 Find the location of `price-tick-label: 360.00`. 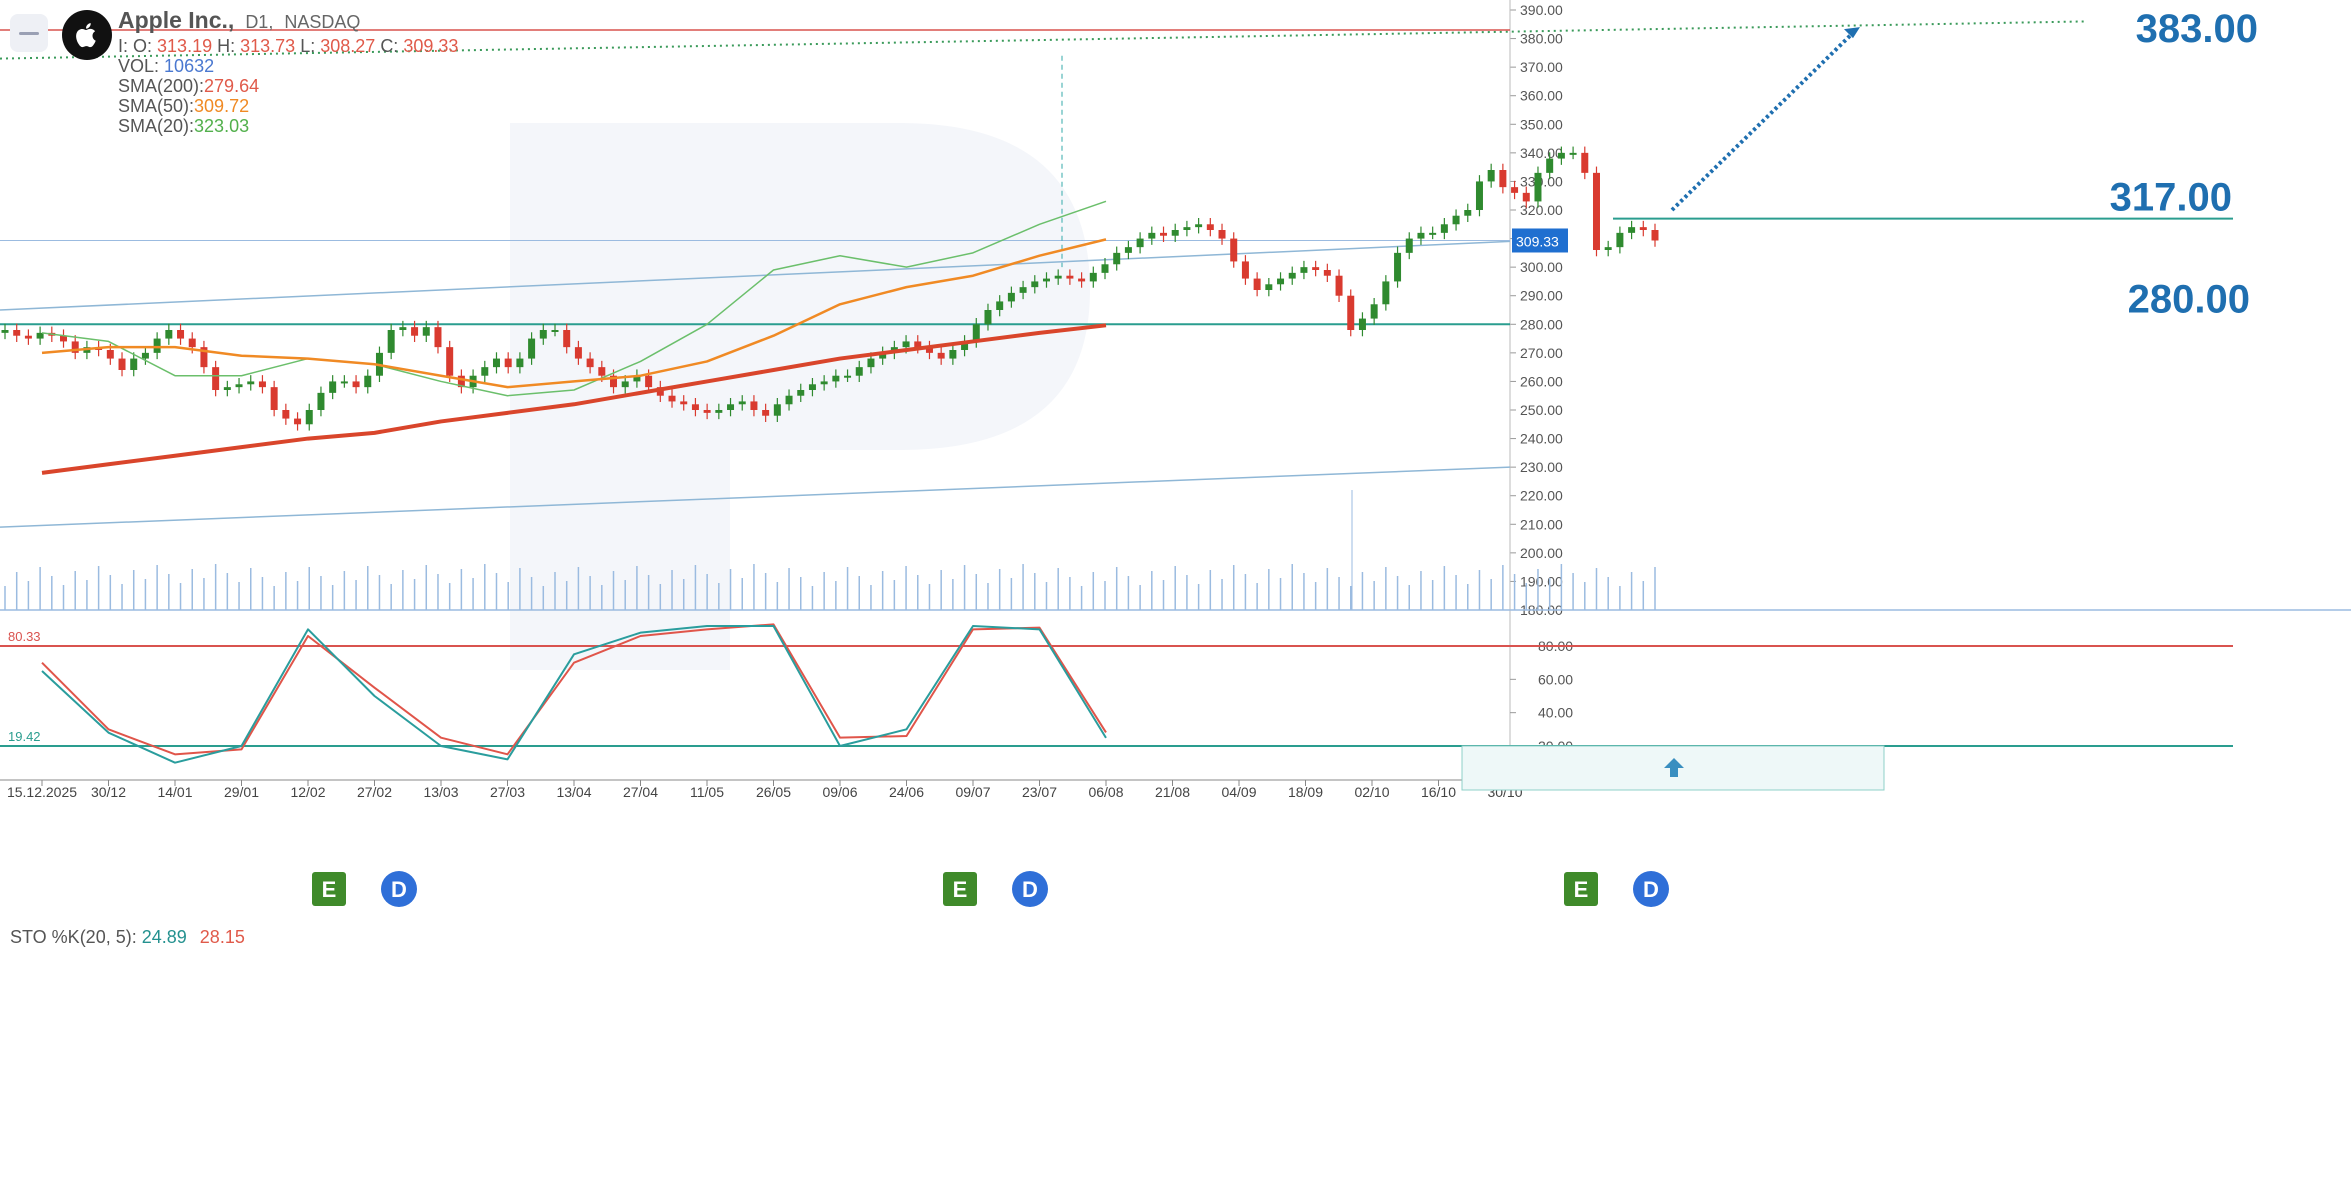

price-tick-label: 360.00 is located at coordinates (1541, 96).